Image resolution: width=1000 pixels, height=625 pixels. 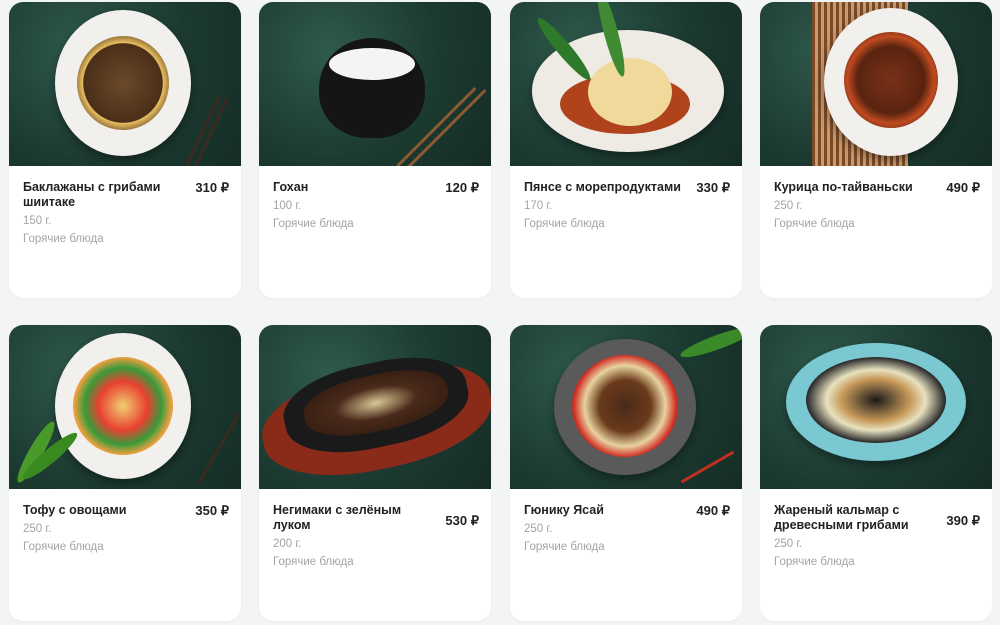 I want to click on dish-price: 350 ₽, so click(x=212, y=510).